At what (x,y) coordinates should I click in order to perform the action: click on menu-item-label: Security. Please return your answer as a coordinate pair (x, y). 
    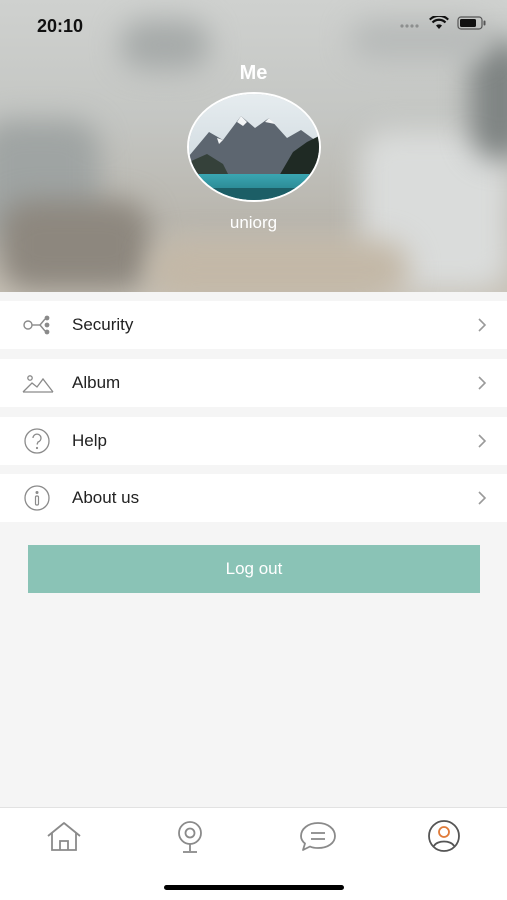
    Looking at the image, I should click on (103, 324).